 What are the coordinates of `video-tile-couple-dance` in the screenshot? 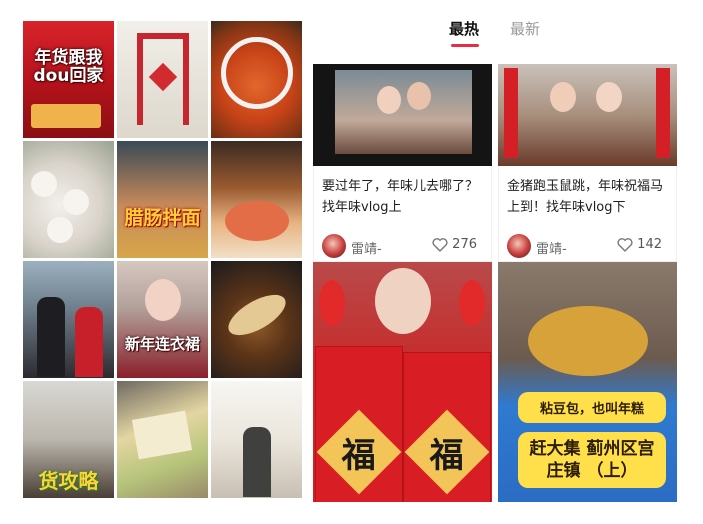 It's located at (68, 319).